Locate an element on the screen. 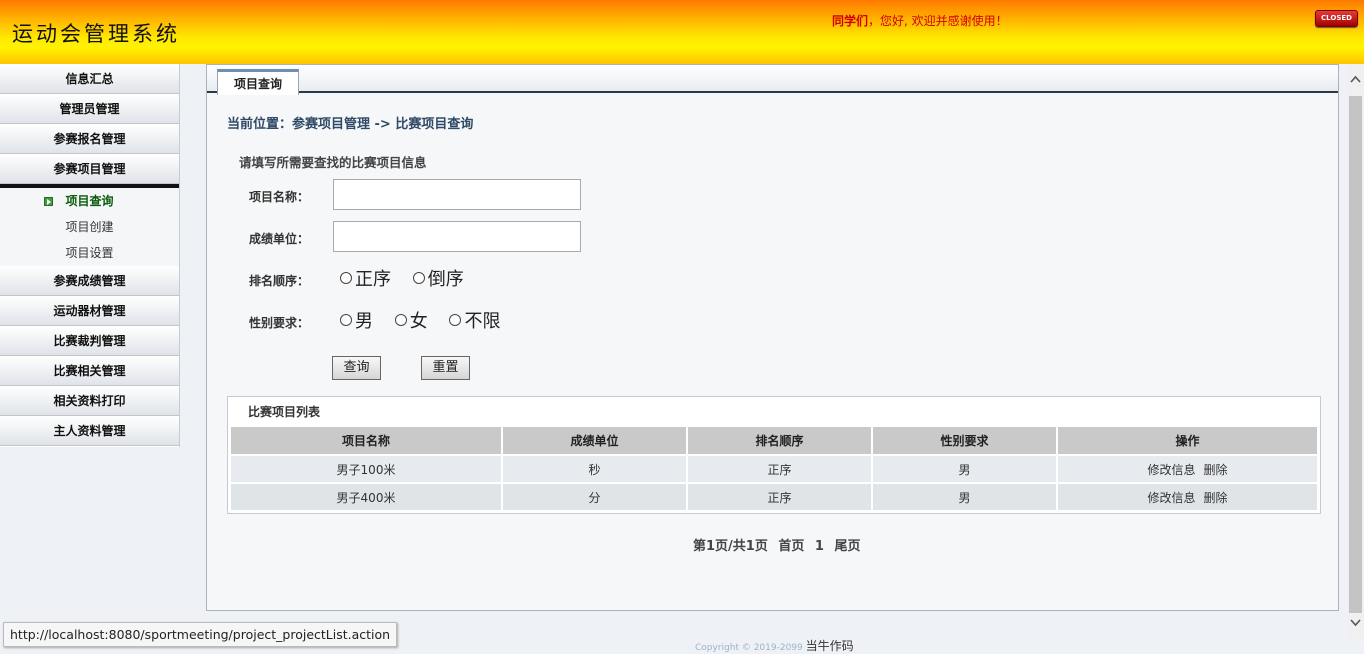 The height and width of the screenshot is (654, 1364). rank-order-radio-group: 正序 倒序 is located at coordinates (410, 278).